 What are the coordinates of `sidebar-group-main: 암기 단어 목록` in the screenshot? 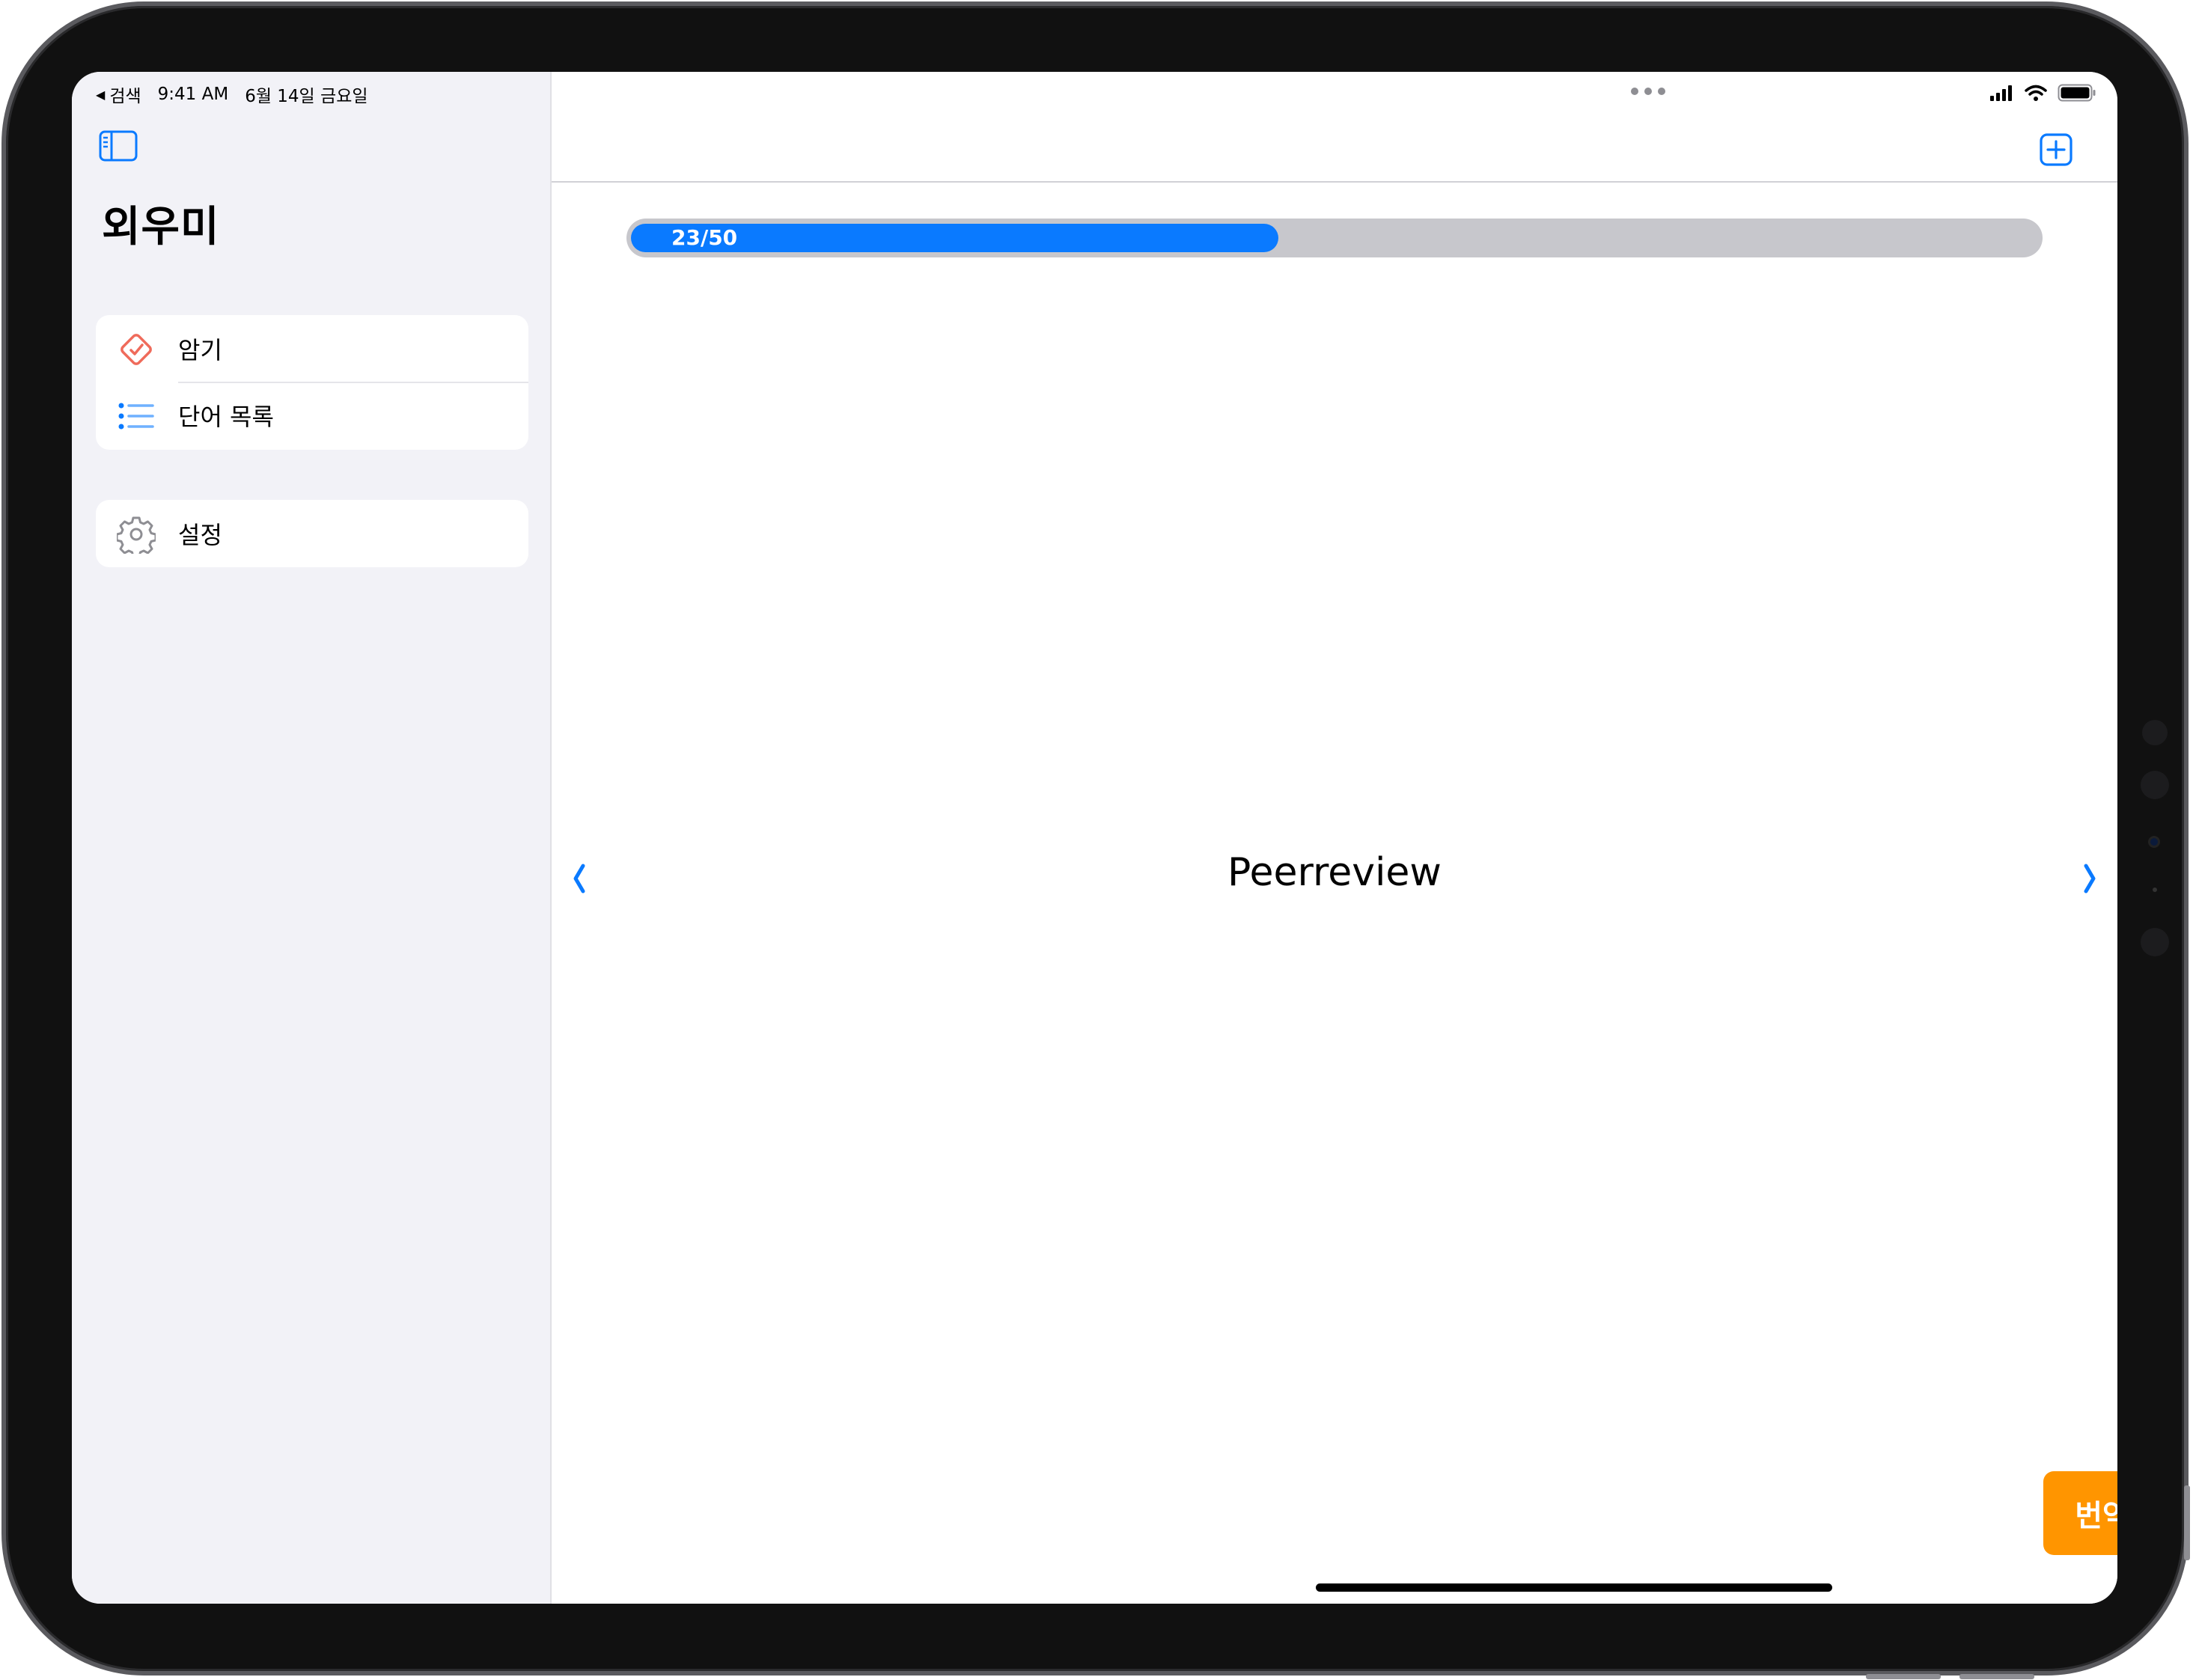 It's located at (312, 382).